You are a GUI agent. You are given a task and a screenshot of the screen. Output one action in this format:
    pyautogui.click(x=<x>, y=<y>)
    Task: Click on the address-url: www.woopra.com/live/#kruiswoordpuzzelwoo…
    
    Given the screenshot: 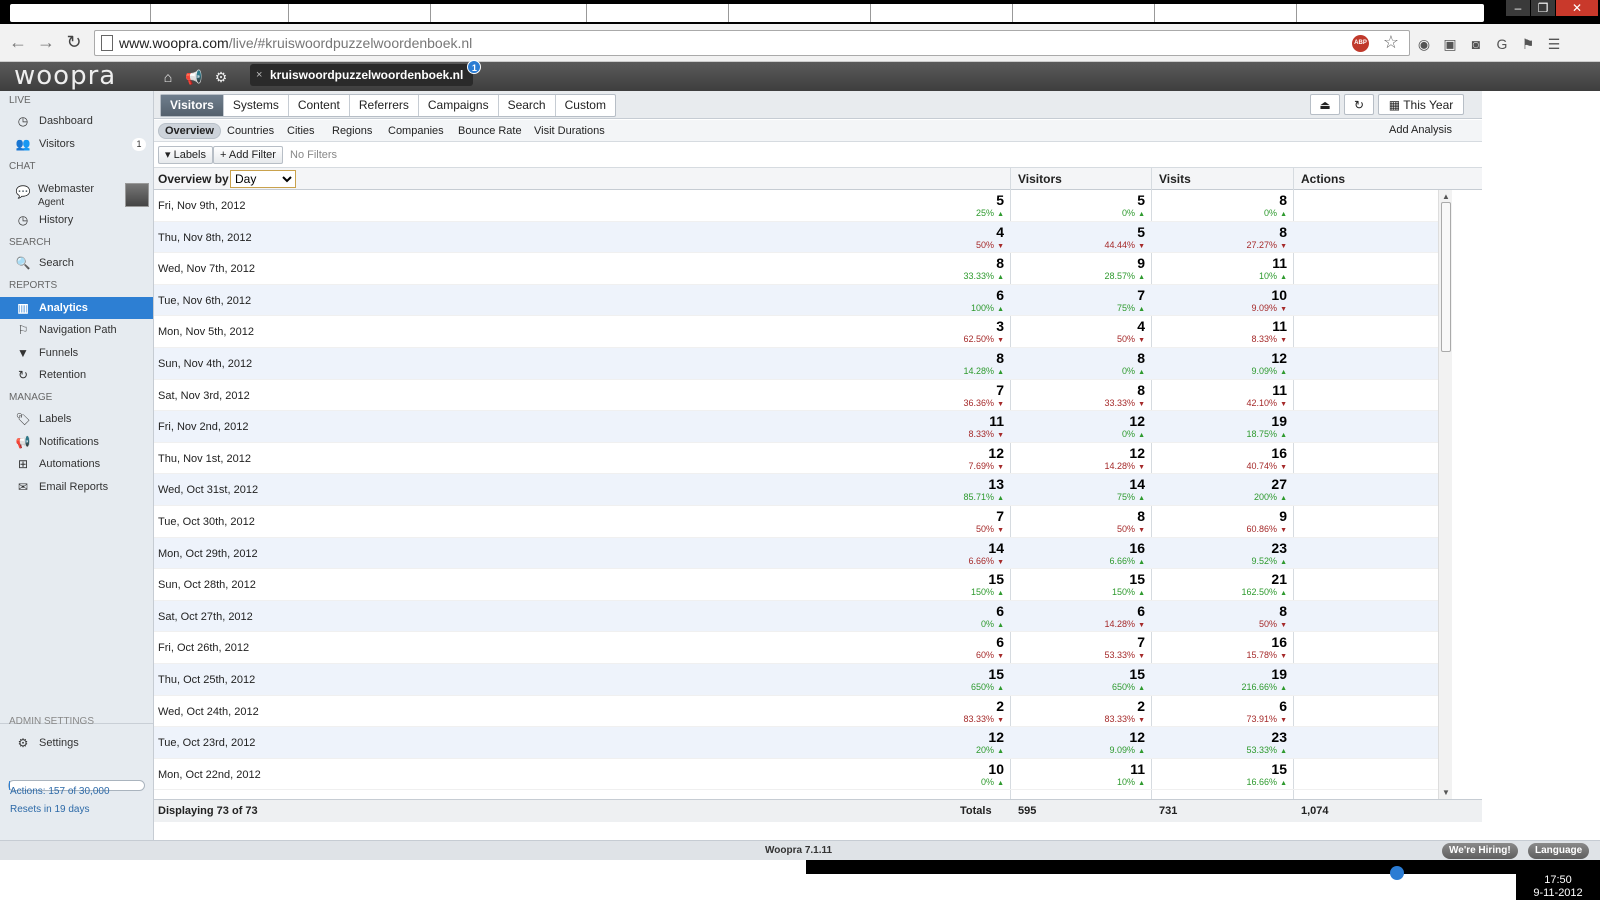 What is the action you would take?
    pyautogui.click(x=295, y=43)
    